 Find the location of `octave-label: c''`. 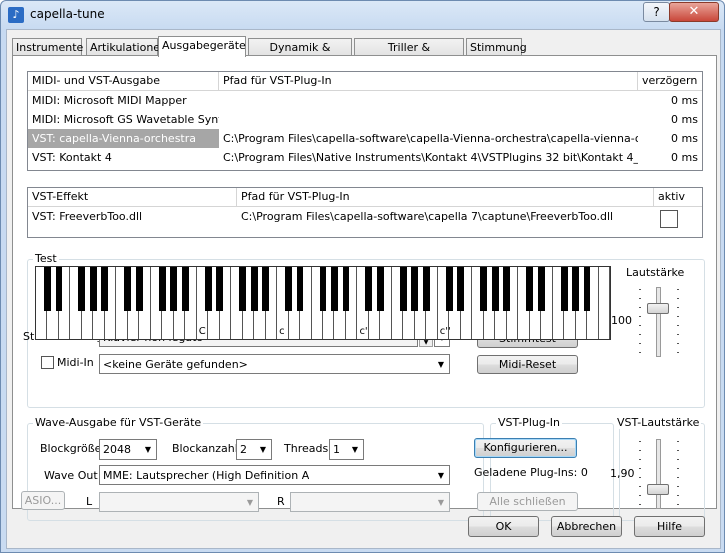

octave-label: c'' is located at coordinates (445, 331).